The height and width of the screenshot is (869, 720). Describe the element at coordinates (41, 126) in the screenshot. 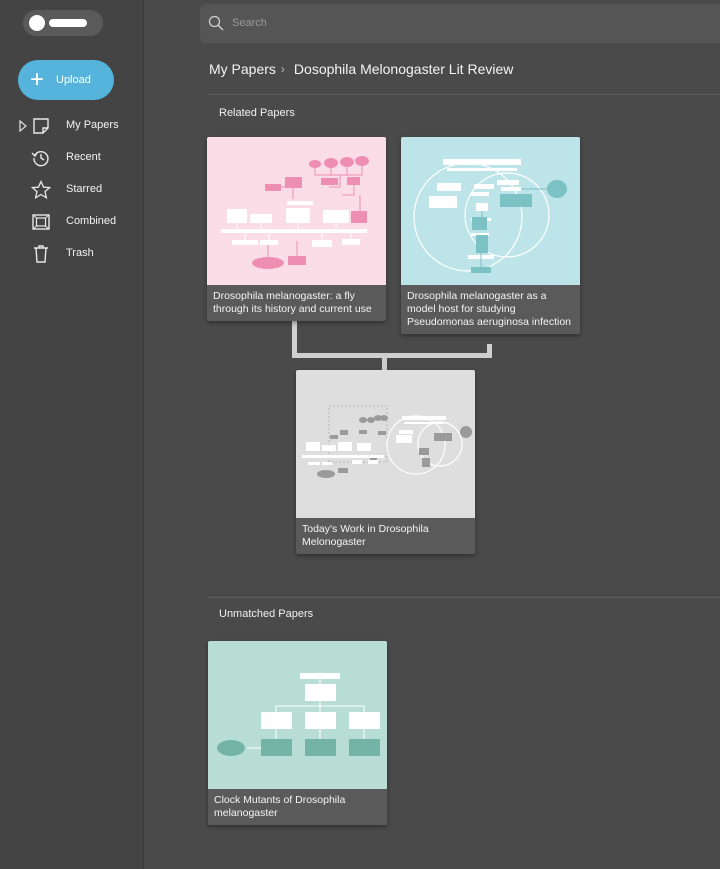

I see `note-icon` at that location.